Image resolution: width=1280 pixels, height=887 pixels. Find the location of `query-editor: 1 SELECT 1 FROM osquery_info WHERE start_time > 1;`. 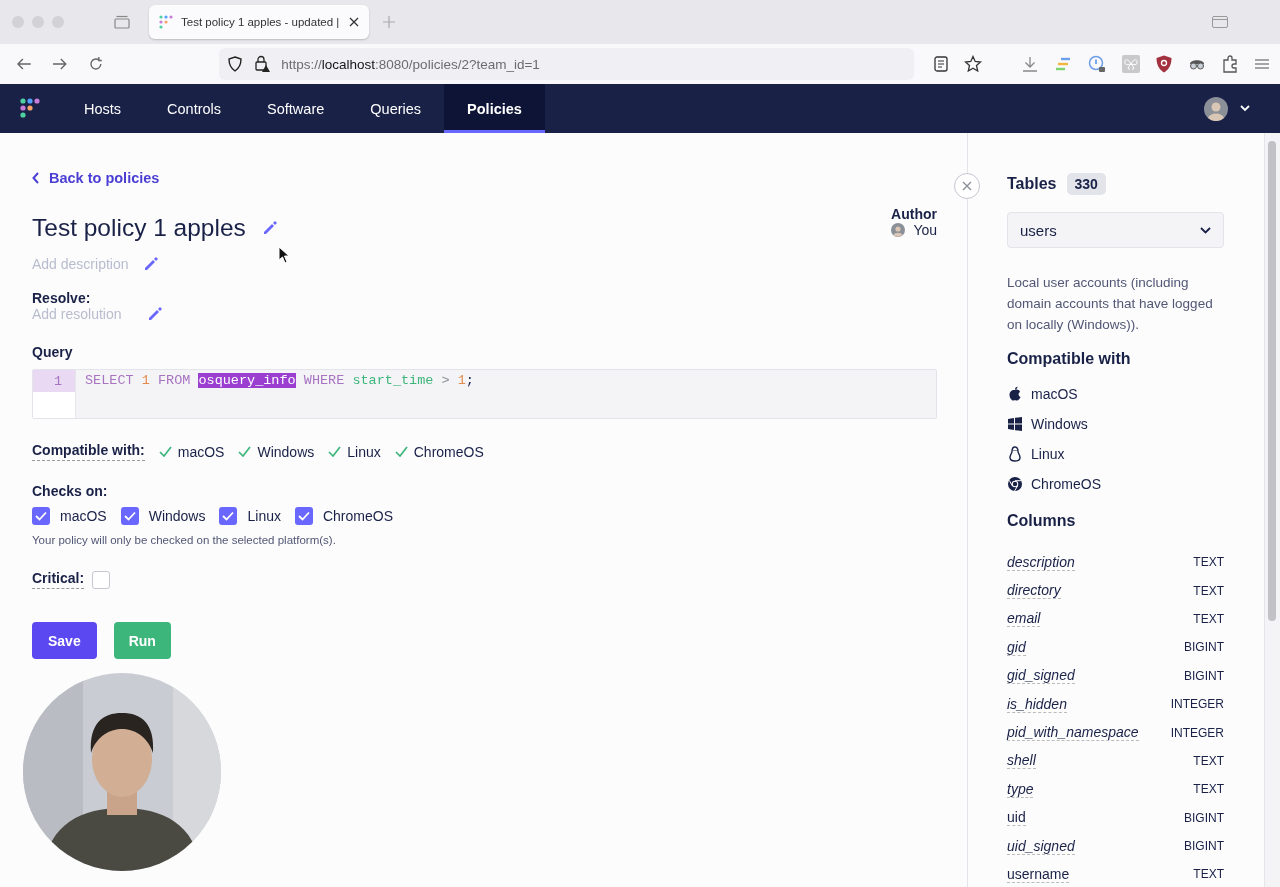

query-editor: 1 SELECT 1 FROM osquery_info WHERE start_time > 1; is located at coordinates (484, 394).